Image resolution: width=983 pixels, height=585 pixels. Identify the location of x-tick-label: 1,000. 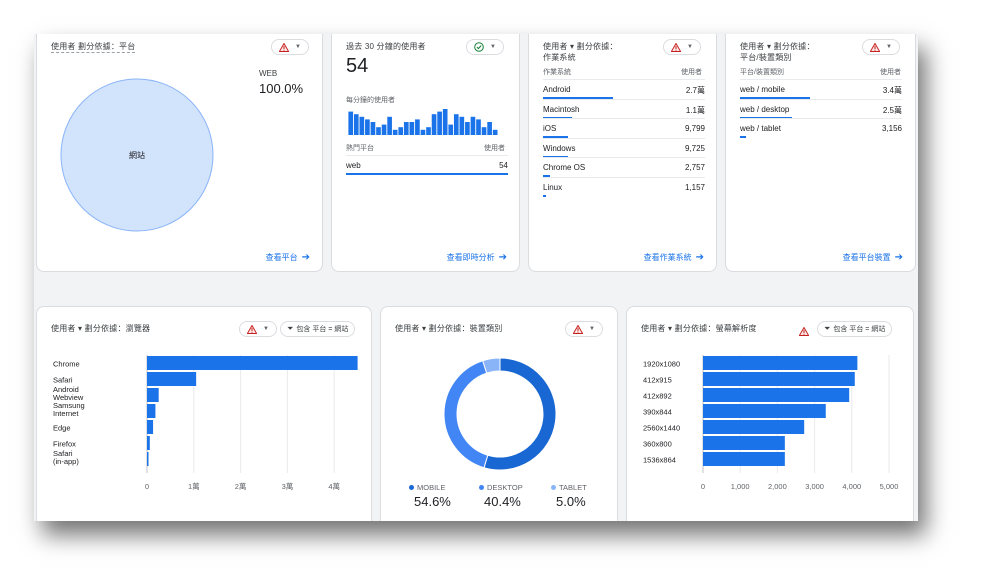
(740, 486).